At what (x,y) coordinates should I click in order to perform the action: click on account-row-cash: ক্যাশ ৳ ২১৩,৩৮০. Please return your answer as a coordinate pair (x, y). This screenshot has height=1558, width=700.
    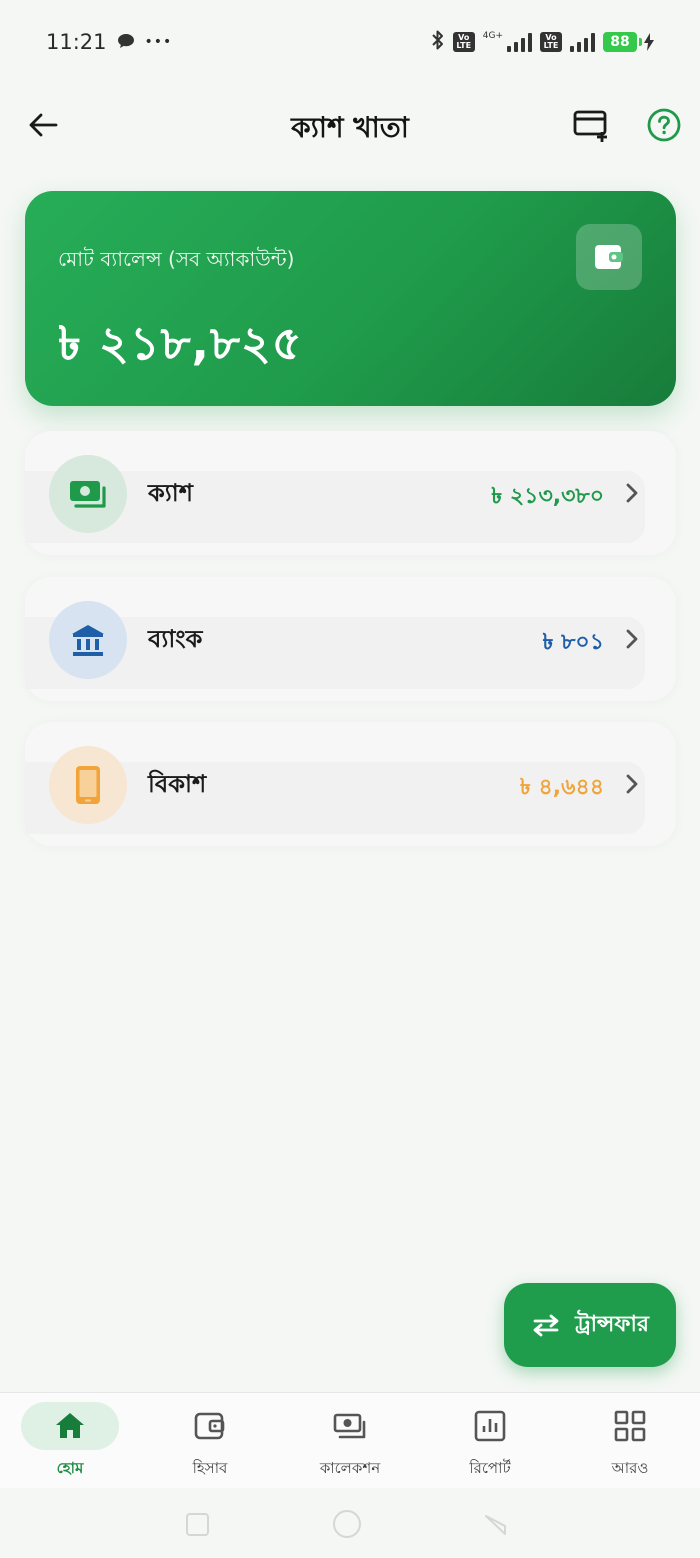
    Looking at the image, I should click on (350, 493).